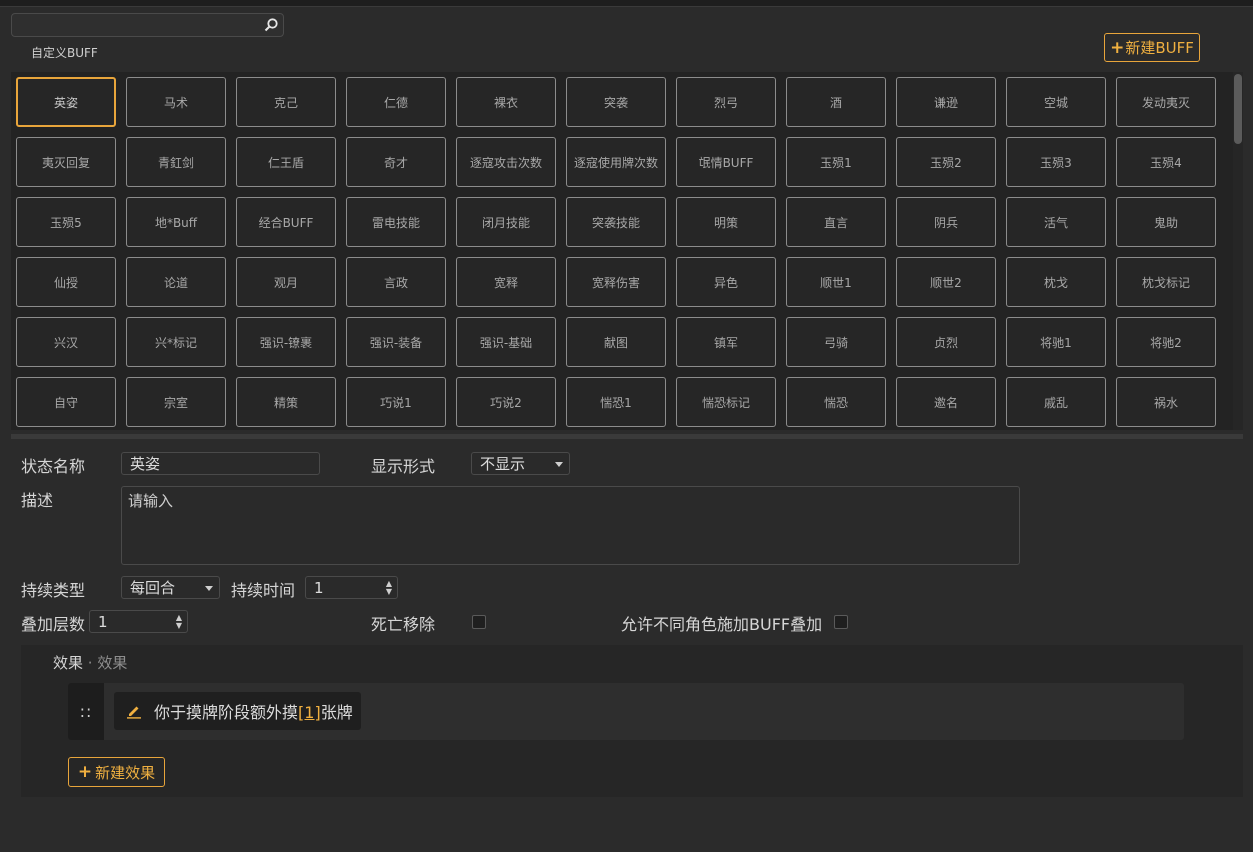 The height and width of the screenshot is (852, 1253). I want to click on buff-item: 将驰1, so click(1056, 342).